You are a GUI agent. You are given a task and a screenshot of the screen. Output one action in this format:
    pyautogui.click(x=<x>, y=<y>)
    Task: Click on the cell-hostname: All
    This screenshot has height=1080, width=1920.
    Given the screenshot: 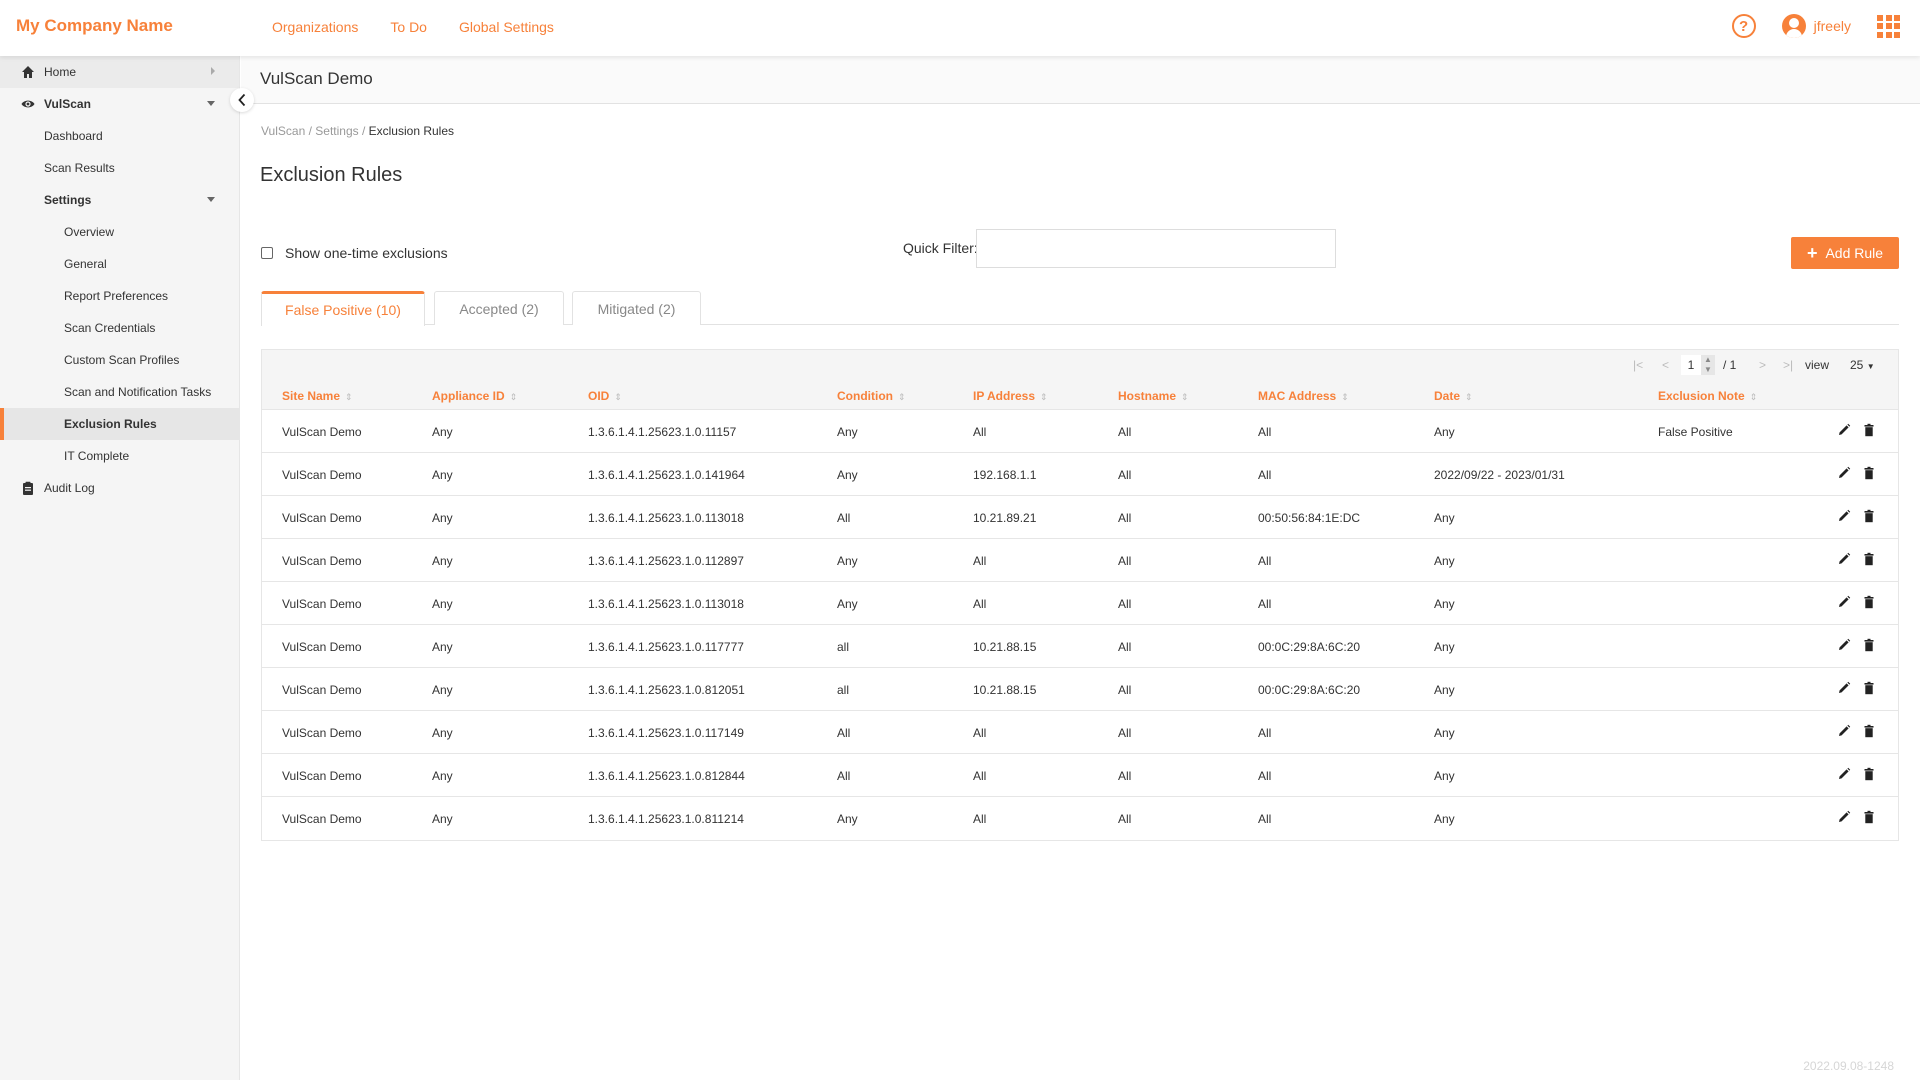 What is the action you would take?
    pyautogui.click(x=1125, y=733)
    